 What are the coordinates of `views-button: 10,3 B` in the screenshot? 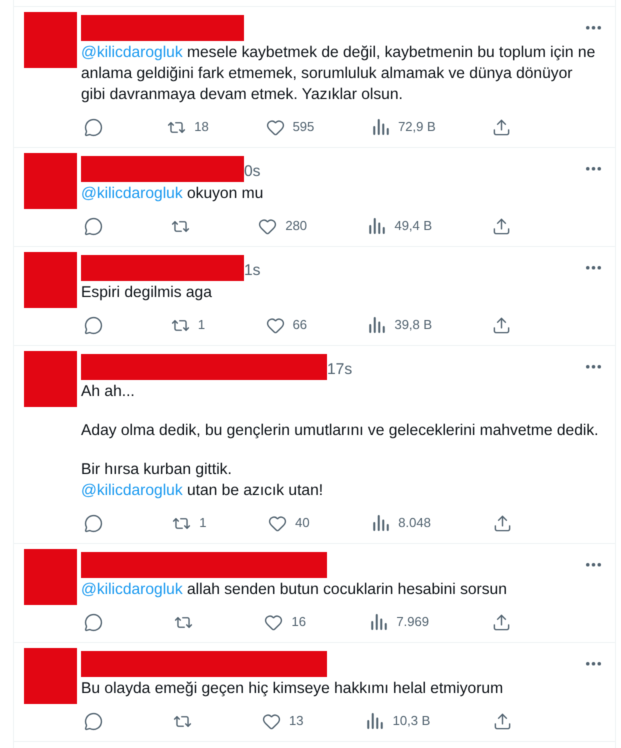 It's located at (394, 721).